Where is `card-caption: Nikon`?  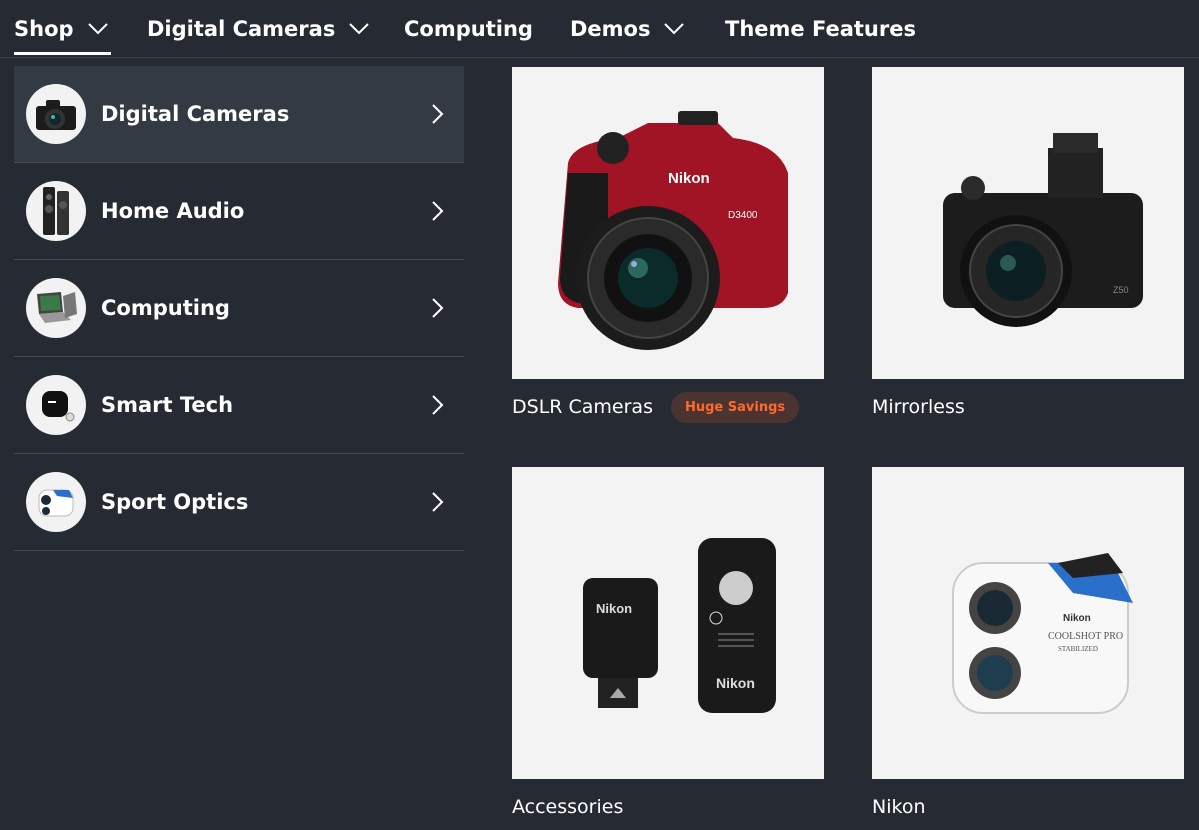 card-caption: Nikon is located at coordinates (1028, 807).